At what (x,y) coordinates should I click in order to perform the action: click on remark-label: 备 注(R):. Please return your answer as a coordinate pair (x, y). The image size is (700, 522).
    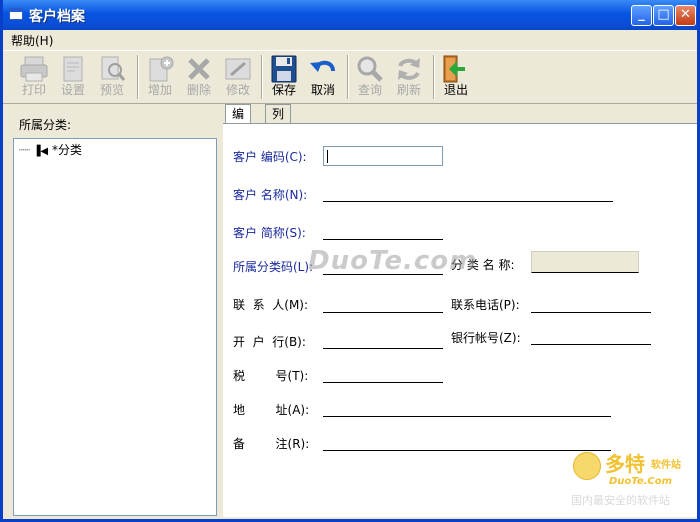
    Looking at the image, I should click on (271, 444).